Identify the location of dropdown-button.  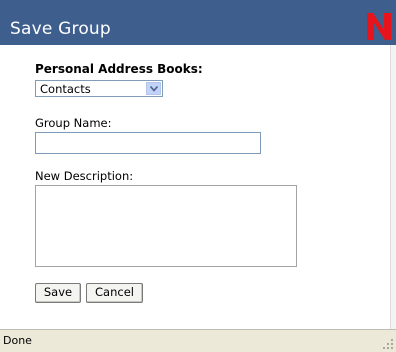
(153, 88).